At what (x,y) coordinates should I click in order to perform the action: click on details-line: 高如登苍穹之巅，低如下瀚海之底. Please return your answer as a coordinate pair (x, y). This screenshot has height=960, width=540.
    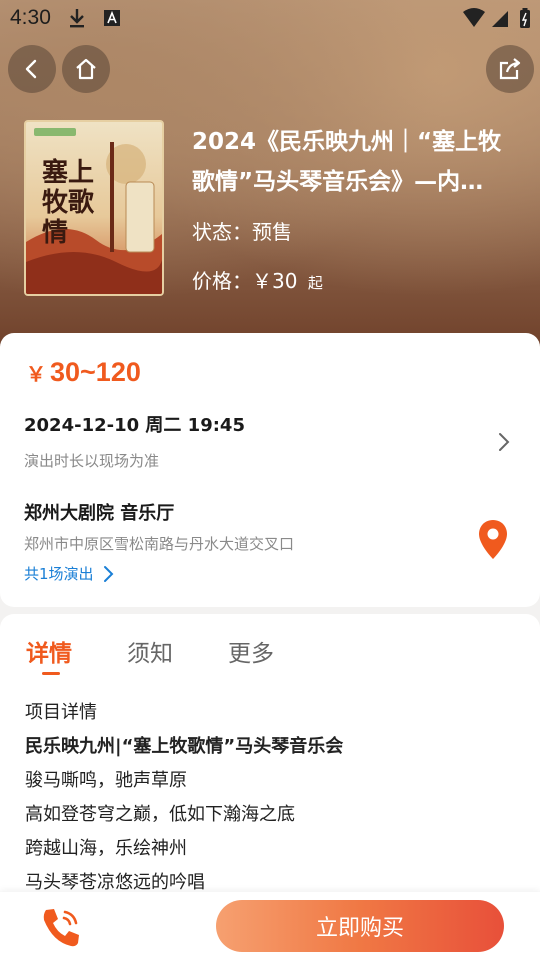
    Looking at the image, I should click on (160, 814).